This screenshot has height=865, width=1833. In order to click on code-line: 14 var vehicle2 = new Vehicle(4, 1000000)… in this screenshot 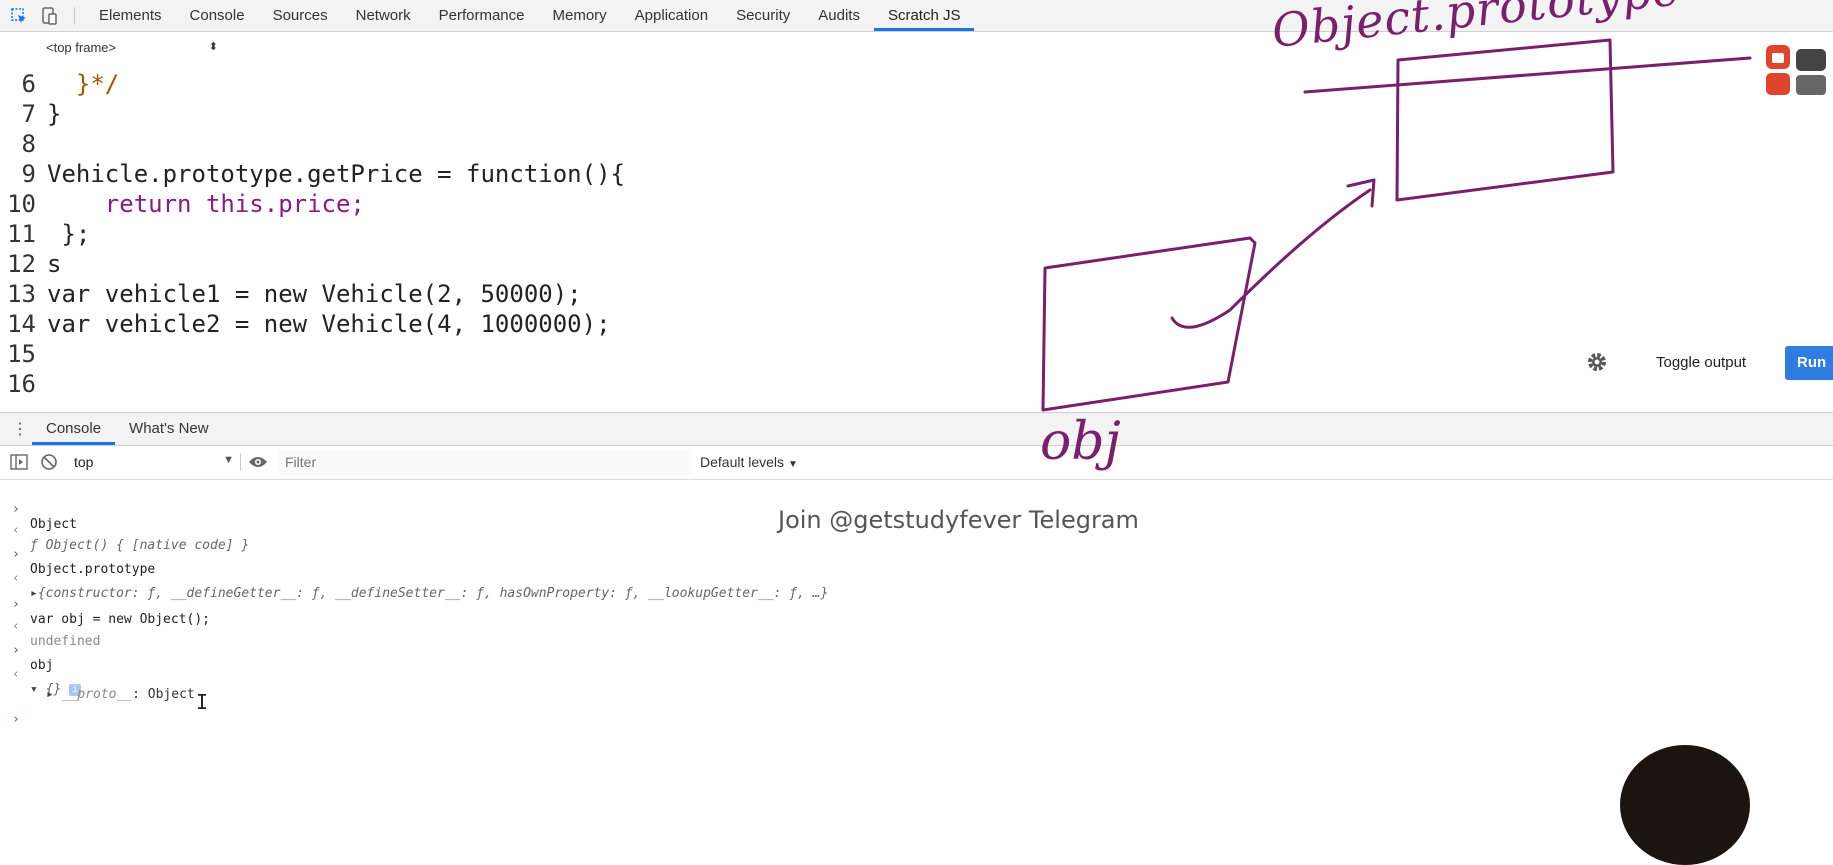, I will do `click(305, 325)`.